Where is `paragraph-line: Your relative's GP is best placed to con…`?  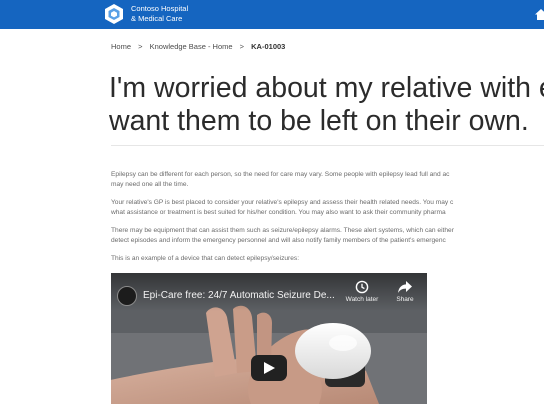 paragraph-line: Your relative's GP is best placed to con… is located at coordinates (282, 202).